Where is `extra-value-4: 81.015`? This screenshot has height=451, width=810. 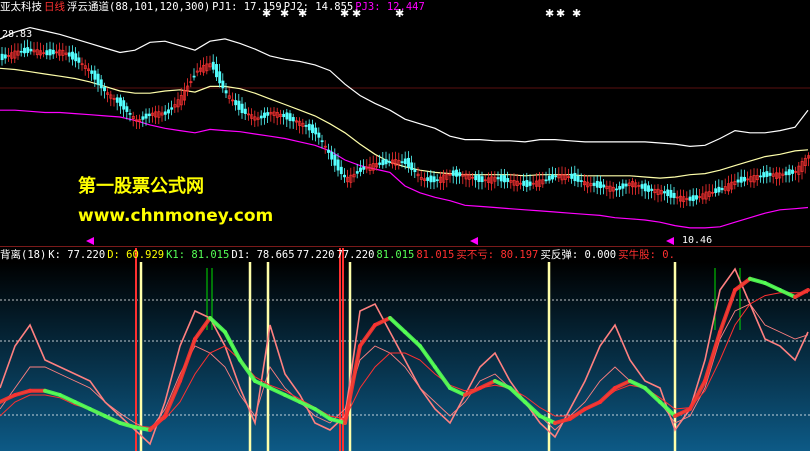
extra-value-4: 81.015 is located at coordinates (435, 255).